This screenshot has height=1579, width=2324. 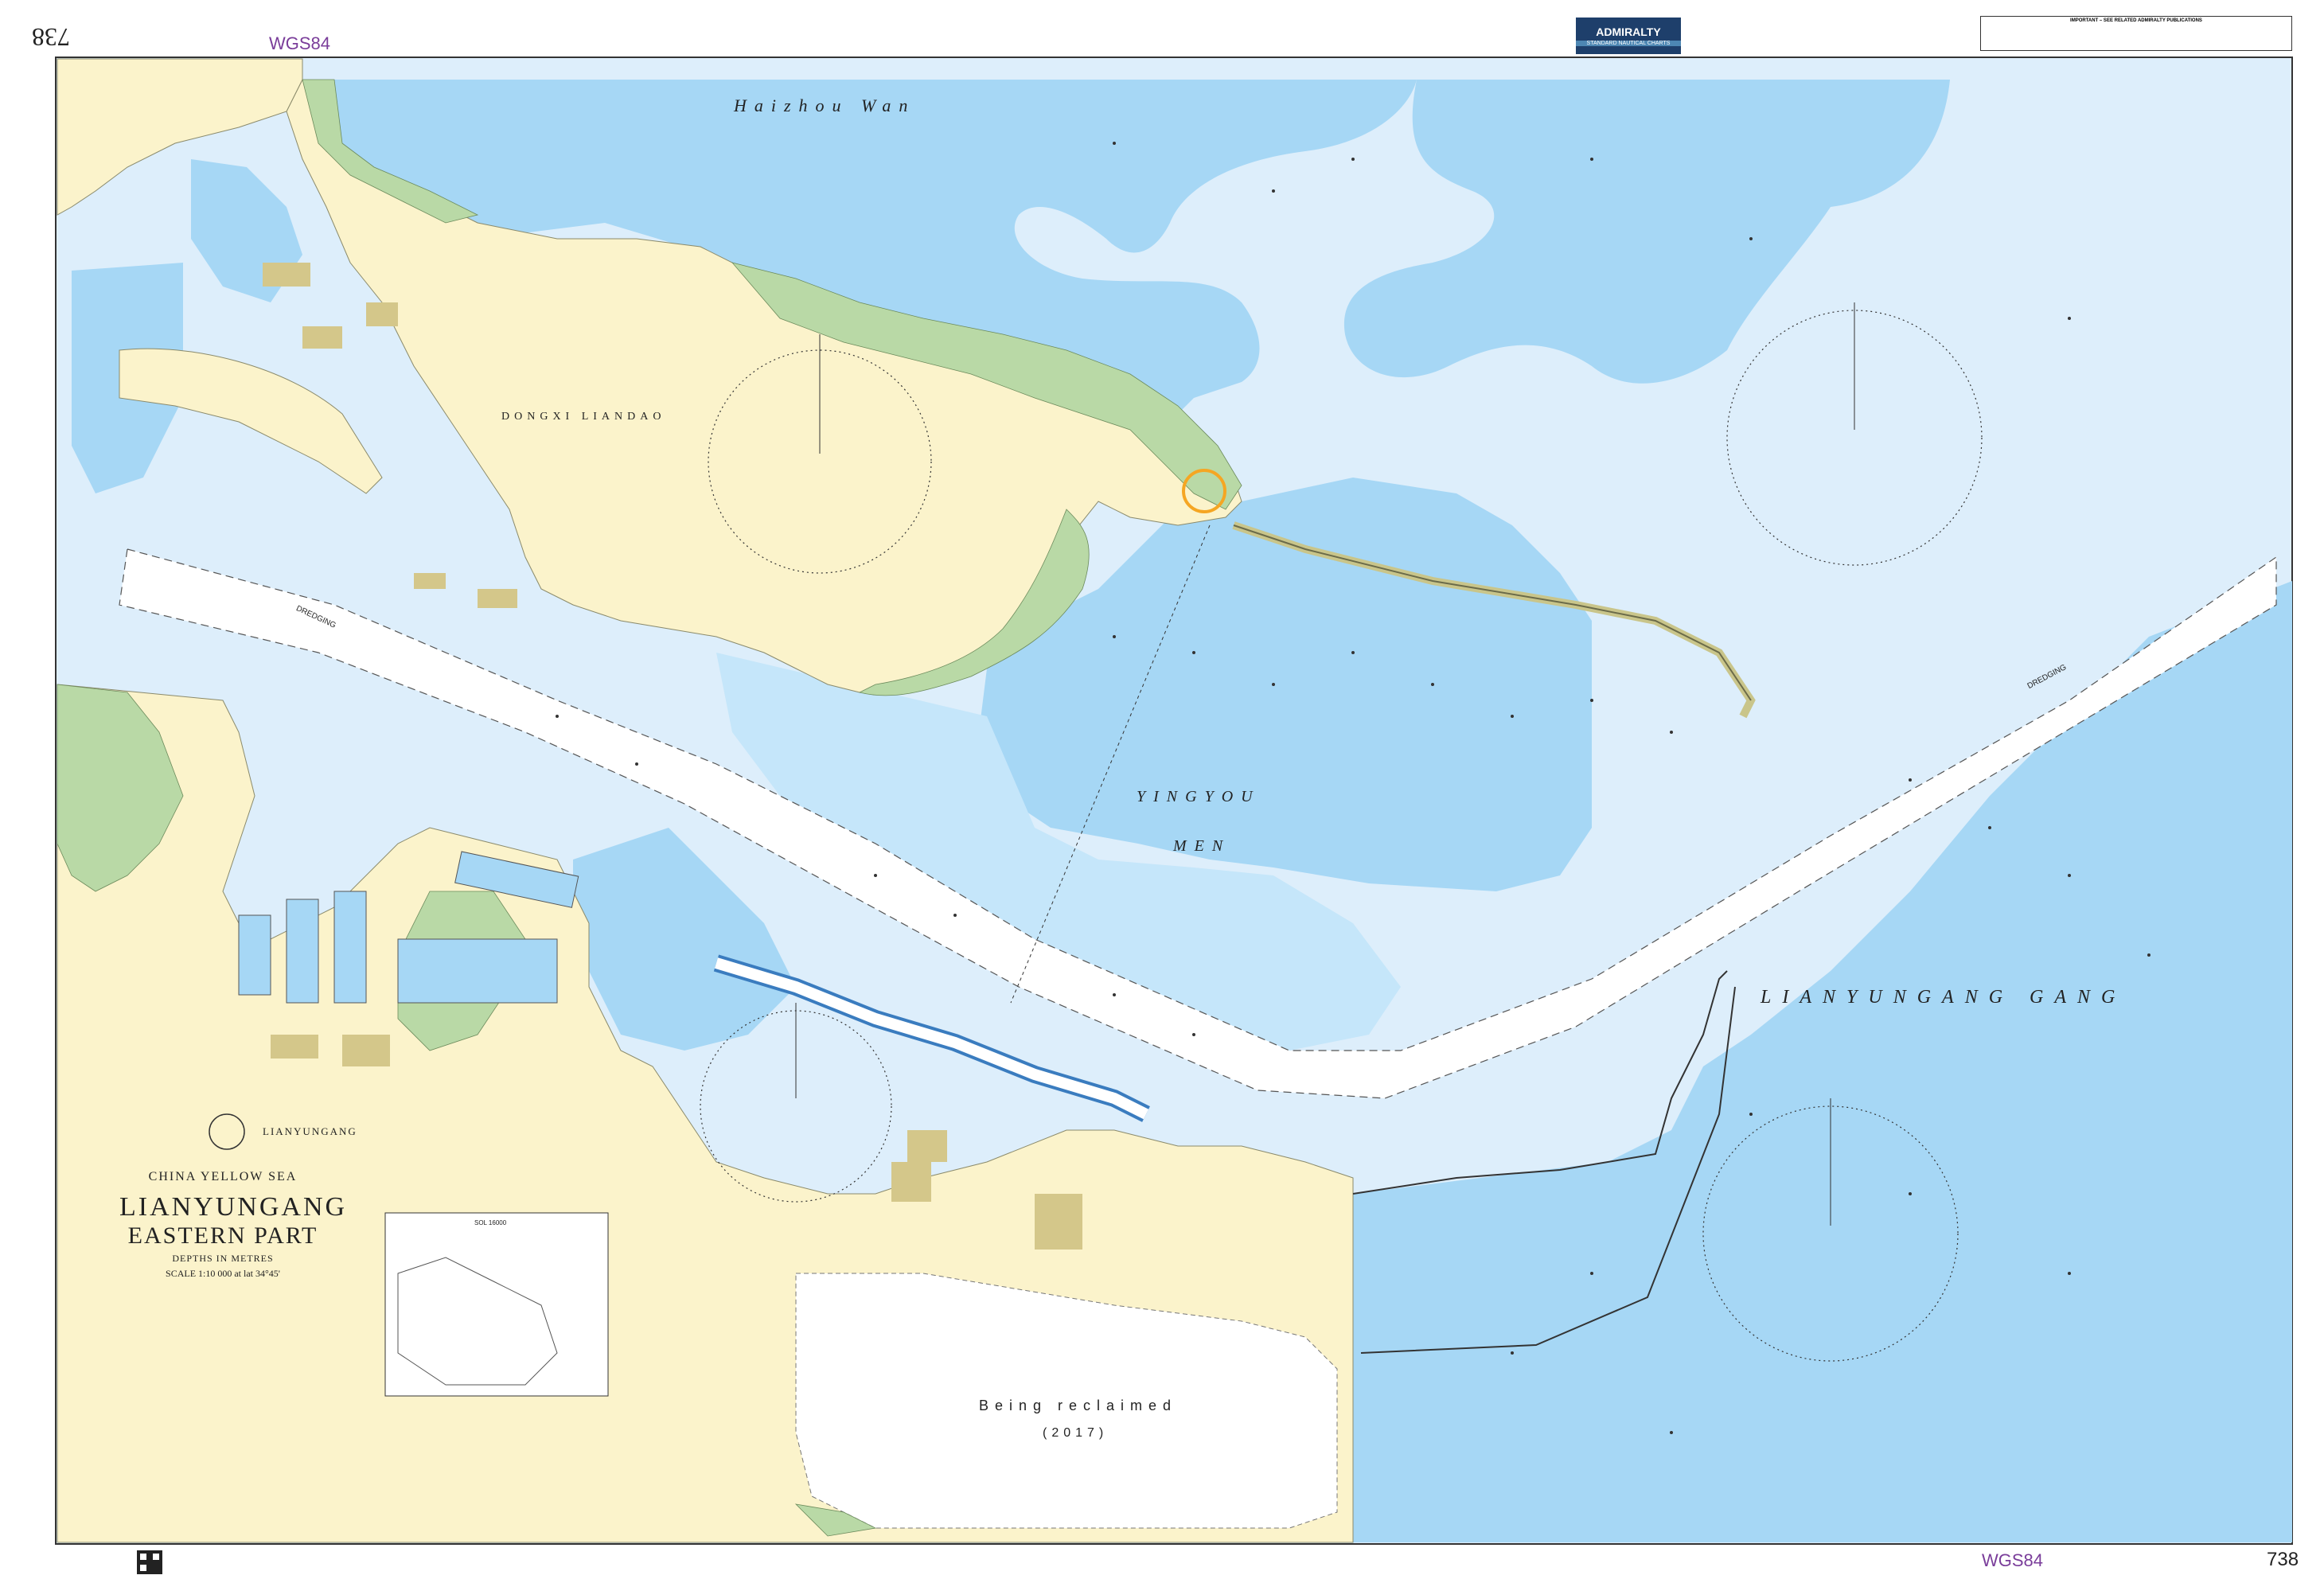 I want to click on datum-top: WGS84, so click(x=300, y=43).